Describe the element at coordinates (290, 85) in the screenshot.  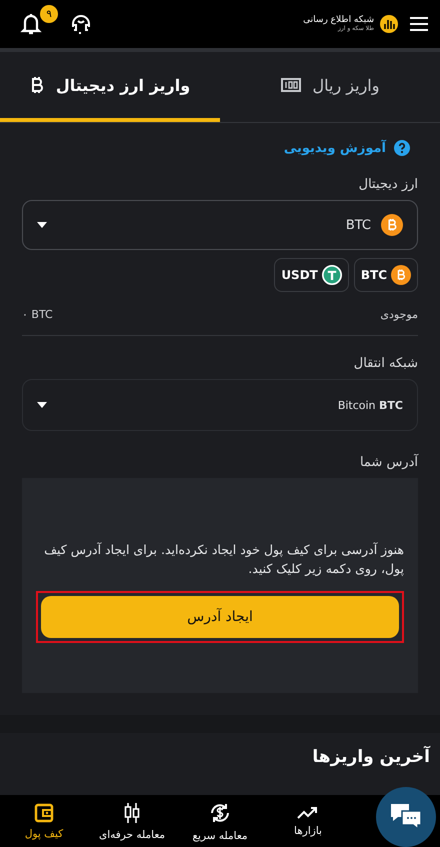
I see `banknote-icon` at that location.